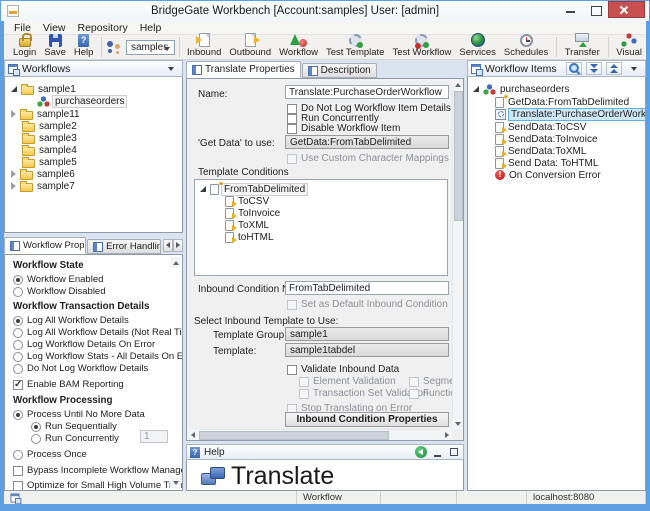 The height and width of the screenshot is (511, 650). Describe the element at coordinates (321, 201) in the screenshot. I see `tree-item-tocsv: ToCSV` at that location.